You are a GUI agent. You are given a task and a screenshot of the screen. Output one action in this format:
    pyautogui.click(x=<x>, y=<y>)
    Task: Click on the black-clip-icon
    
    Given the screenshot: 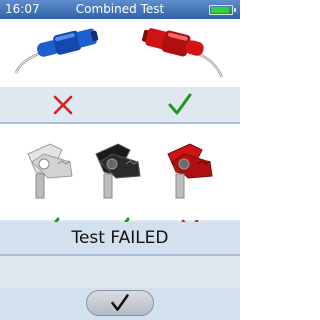 What is the action you would take?
    pyautogui.click(x=118, y=171)
    